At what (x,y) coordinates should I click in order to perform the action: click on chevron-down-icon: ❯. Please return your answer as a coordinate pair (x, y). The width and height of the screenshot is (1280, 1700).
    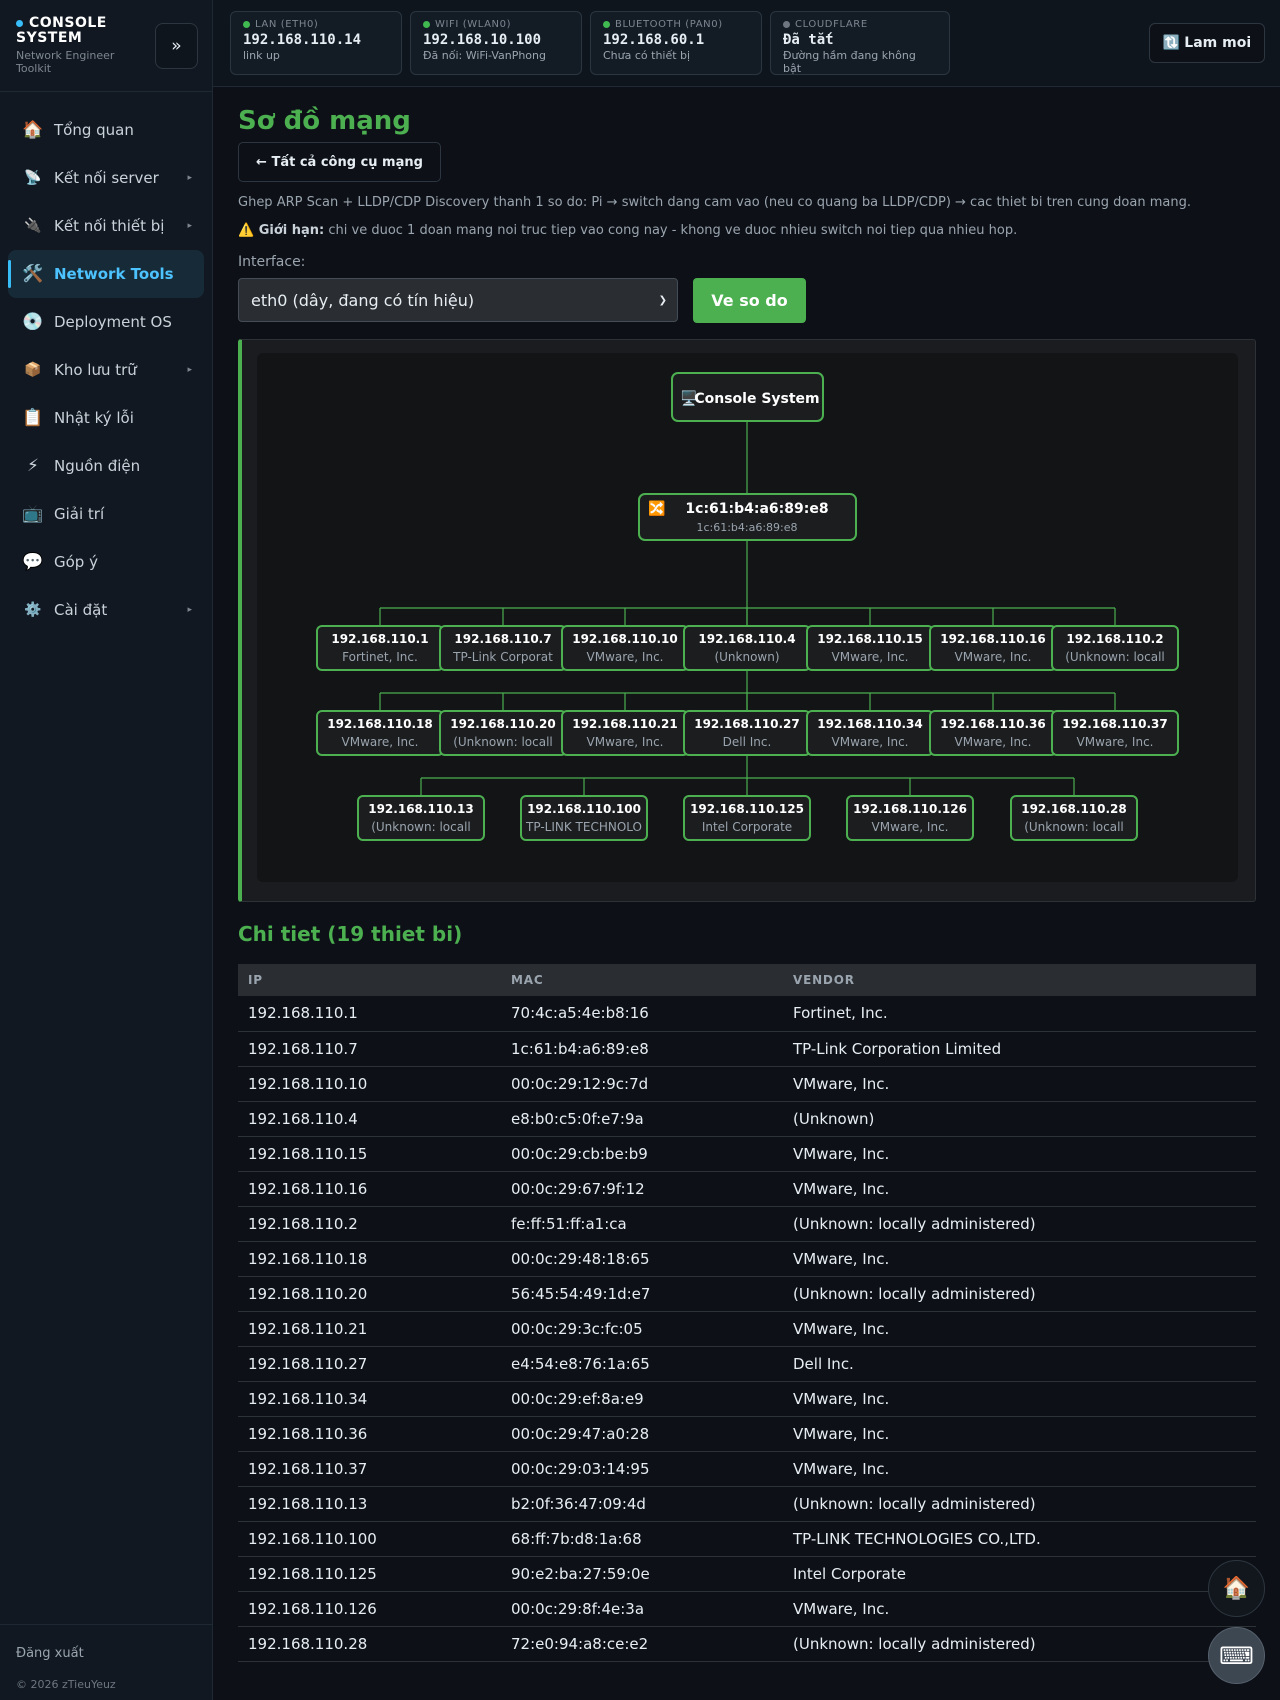
    Looking at the image, I should click on (662, 300).